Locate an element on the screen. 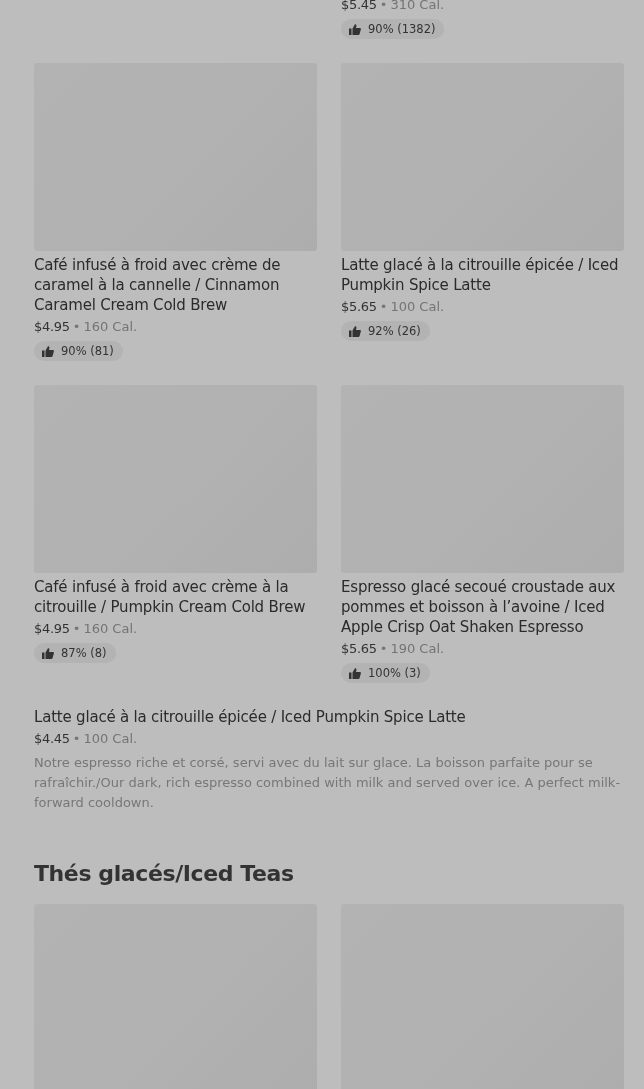 The width and height of the screenshot is (644, 1089). menu-item-card: Espresso glacé secoué croustade aux pommes et boisson à l’avoine / Iced Apple Crisp Oat Shaken Espresso $5.65 • 190 Cal. 100% (3) is located at coordinates (482, 534).